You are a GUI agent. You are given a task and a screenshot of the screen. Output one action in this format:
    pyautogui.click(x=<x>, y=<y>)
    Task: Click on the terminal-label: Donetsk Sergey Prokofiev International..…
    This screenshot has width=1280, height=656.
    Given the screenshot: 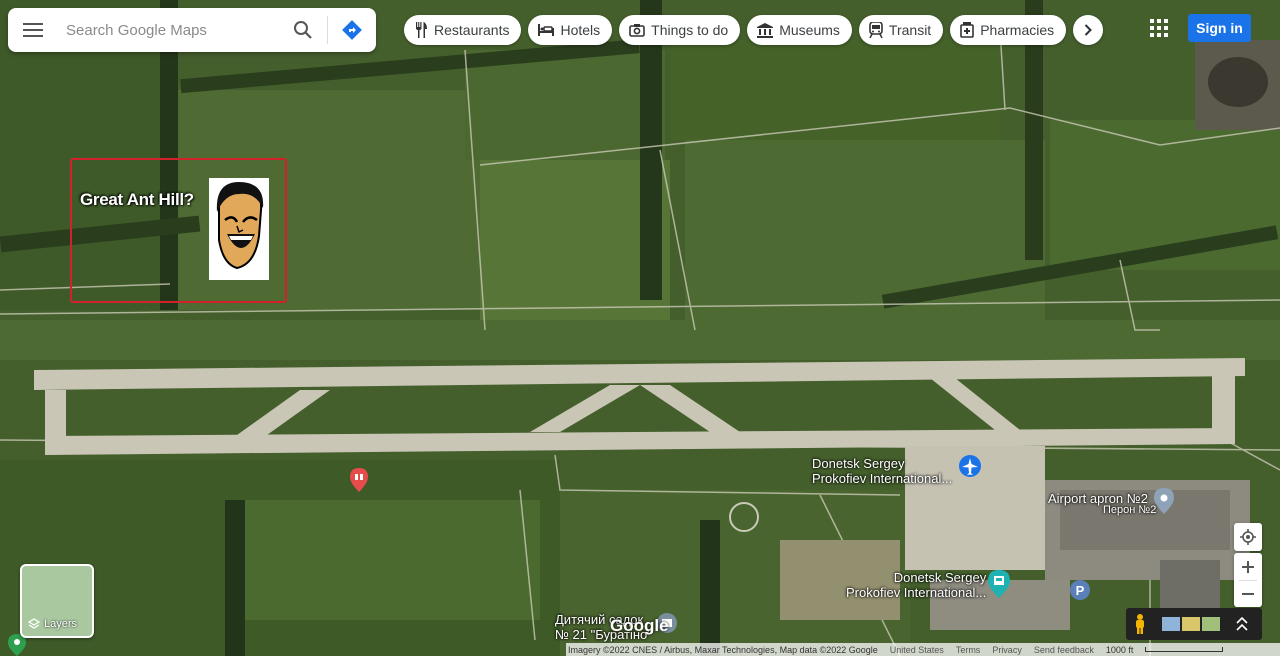 What is the action you would take?
    pyautogui.click(x=916, y=585)
    